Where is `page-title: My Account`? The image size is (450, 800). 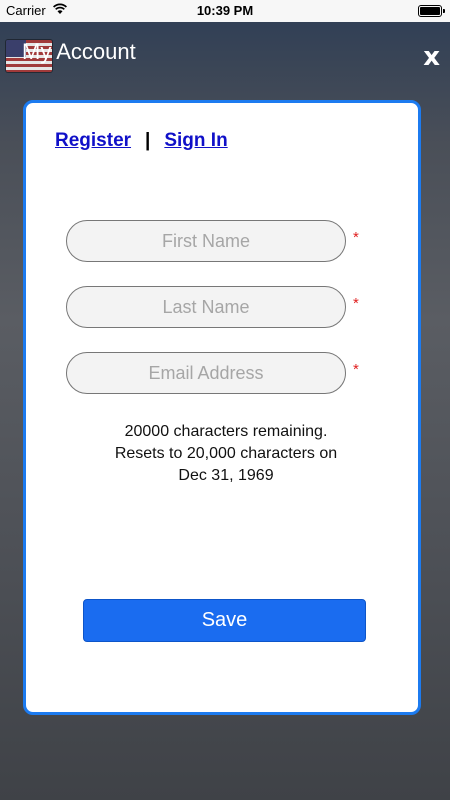
page-title: My Account is located at coordinates (79, 51).